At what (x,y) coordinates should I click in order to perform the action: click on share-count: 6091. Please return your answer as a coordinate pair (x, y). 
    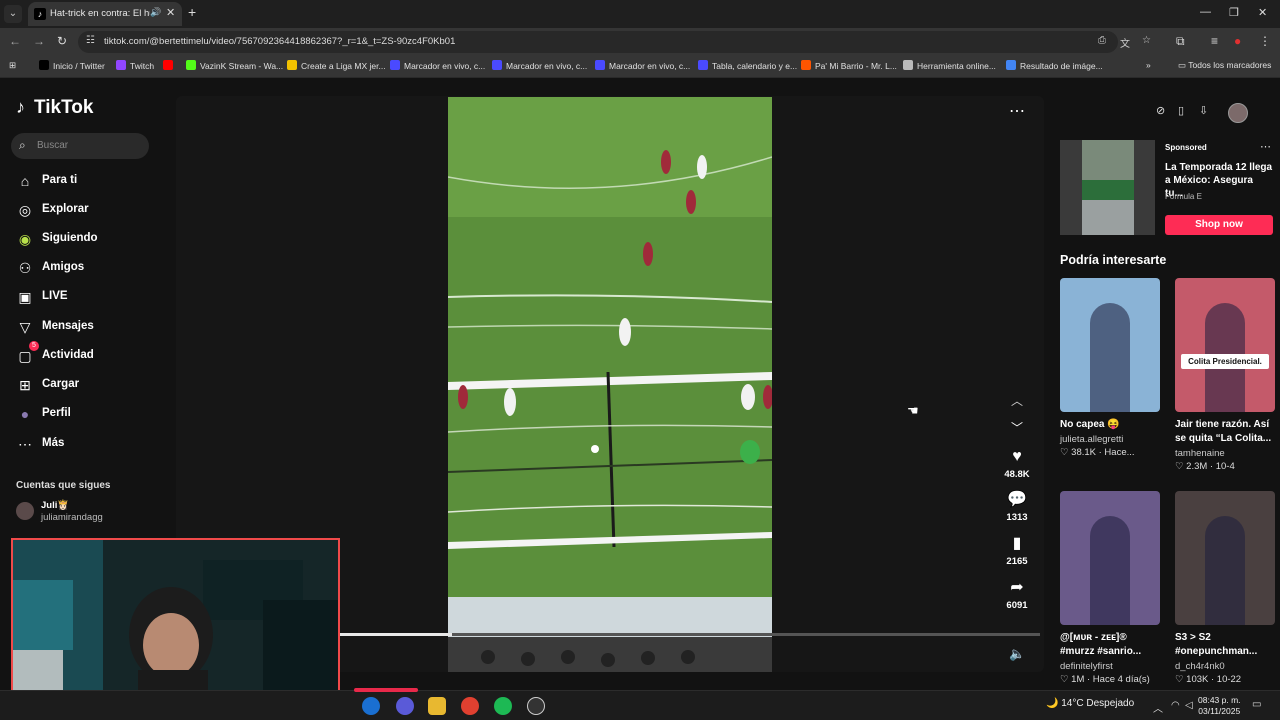
    Looking at the image, I should click on (1017, 605).